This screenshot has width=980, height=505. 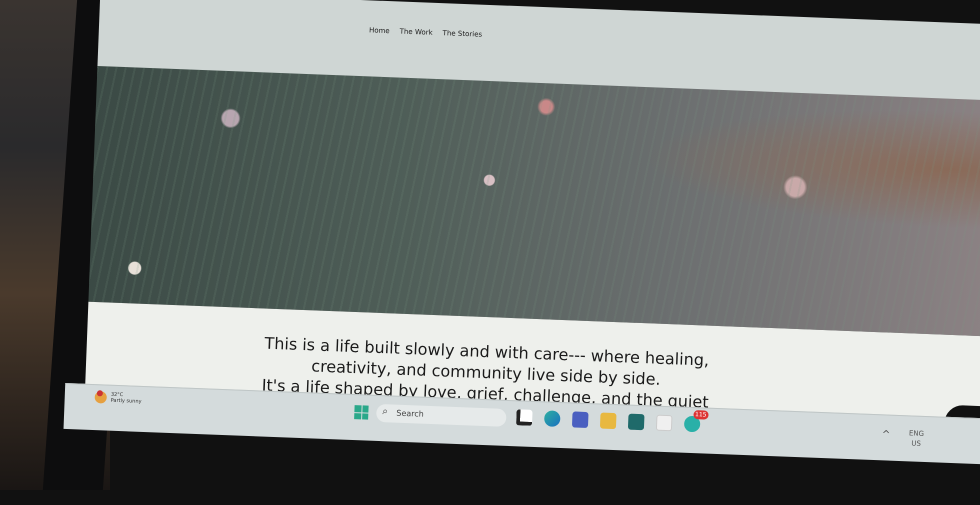 What do you see at coordinates (361, 412) in the screenshot?
I see `windows-start-icon` at bounding box center [361, 412].